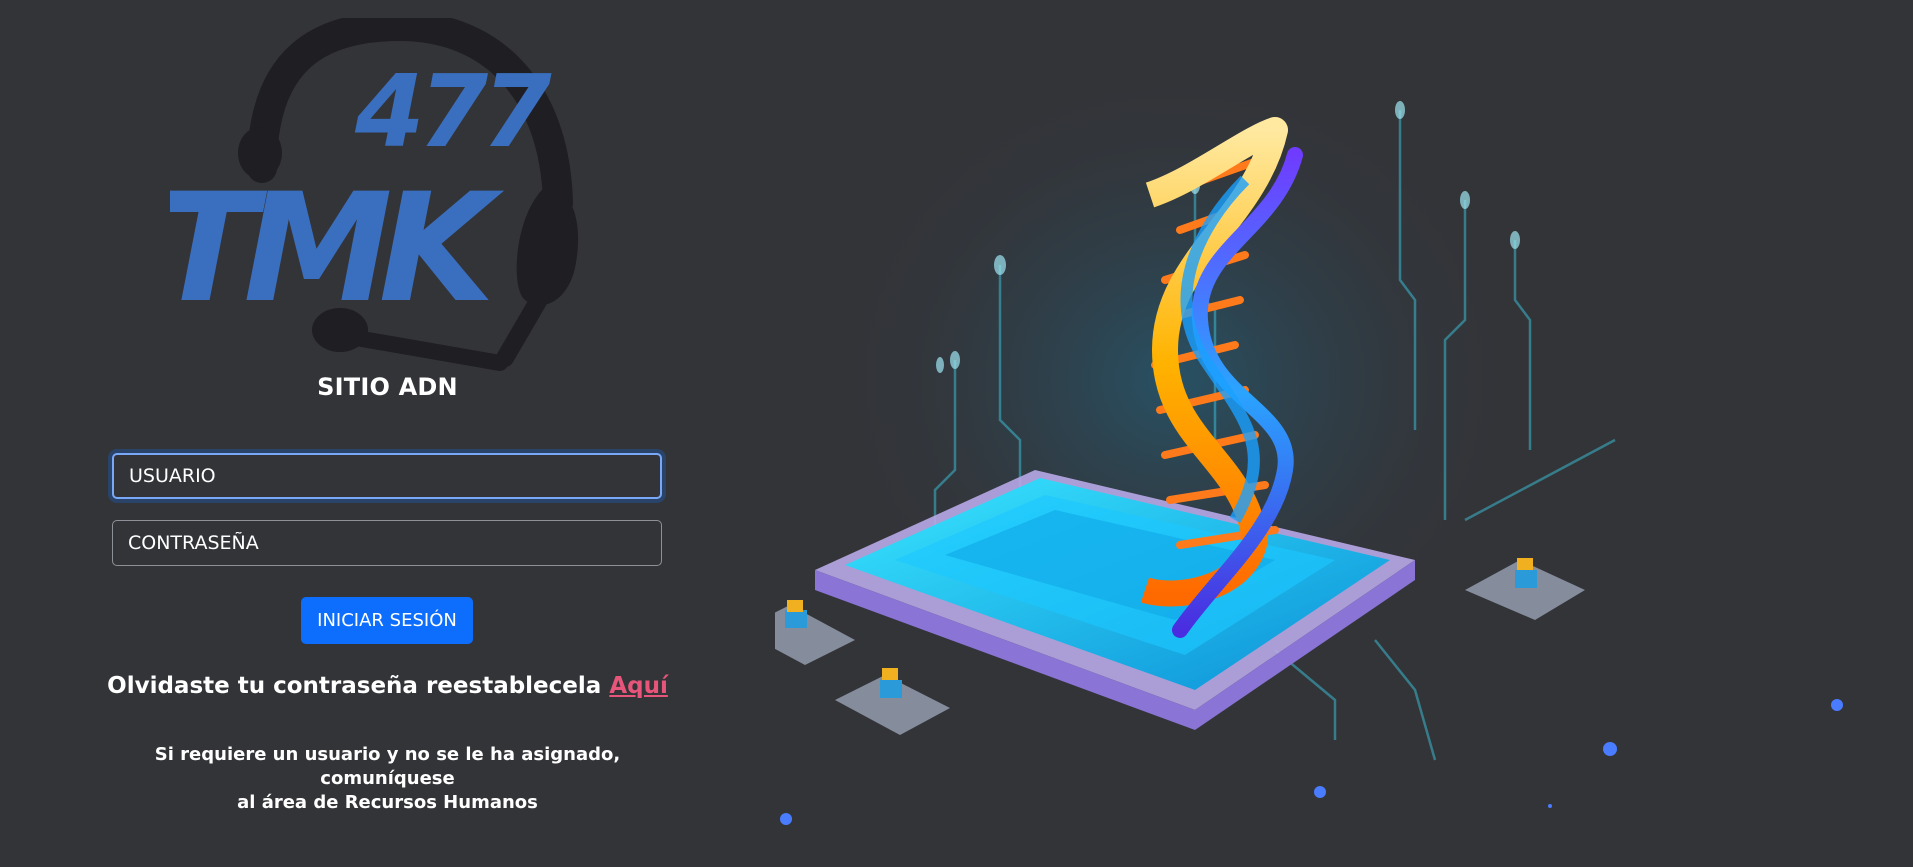 This screenshot has width=1913, height=867. Describe the element at coordinates (453, 111) in the screenshot. I see `logo-number: 477` at that location.